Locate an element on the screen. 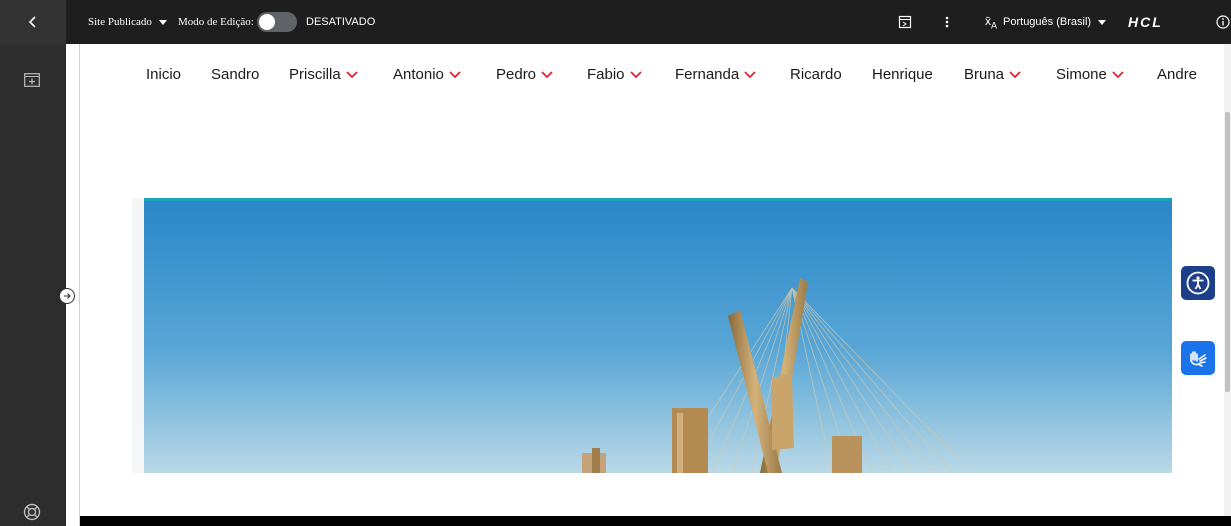 The width and height of the screenshot is (1231, 526). nav-item-ricardo: Ricardo is located at coordinates (816, 74).